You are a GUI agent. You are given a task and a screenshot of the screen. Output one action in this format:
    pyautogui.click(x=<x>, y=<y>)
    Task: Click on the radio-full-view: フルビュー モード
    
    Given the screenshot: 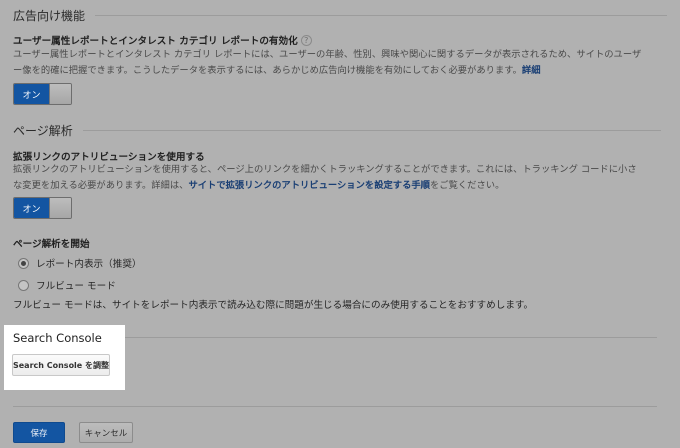 What is the action you would take?
    pyautogui.click(x=67, y=285)
    